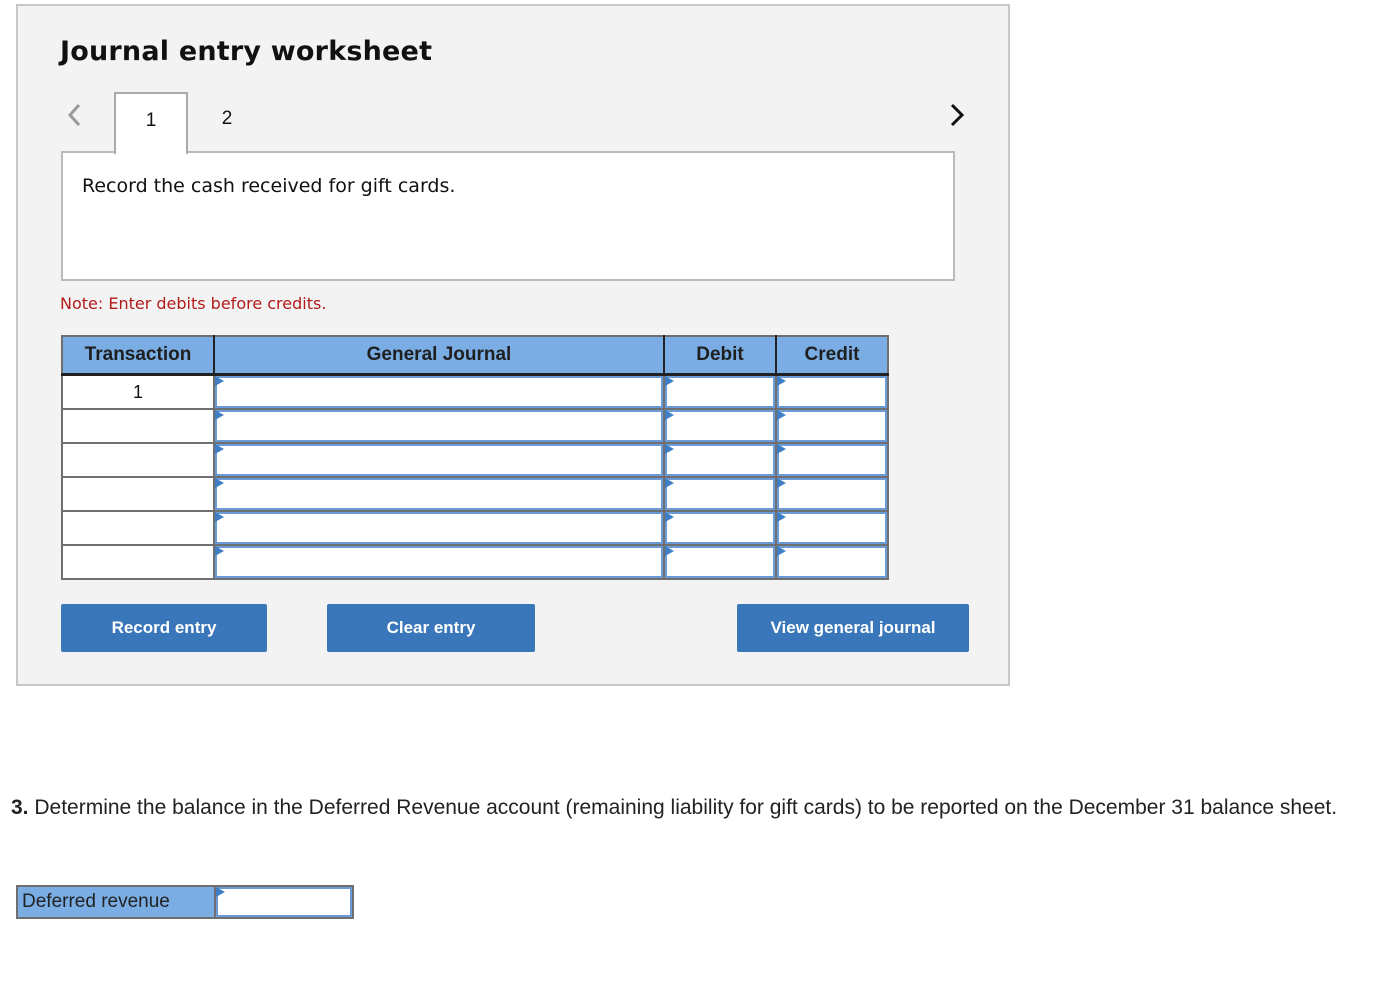  What do you see at coordinates (193, 303) in the screenshot?
I see `note-text: Note: Enter debits before credits.` at bounding box center [193, 303].